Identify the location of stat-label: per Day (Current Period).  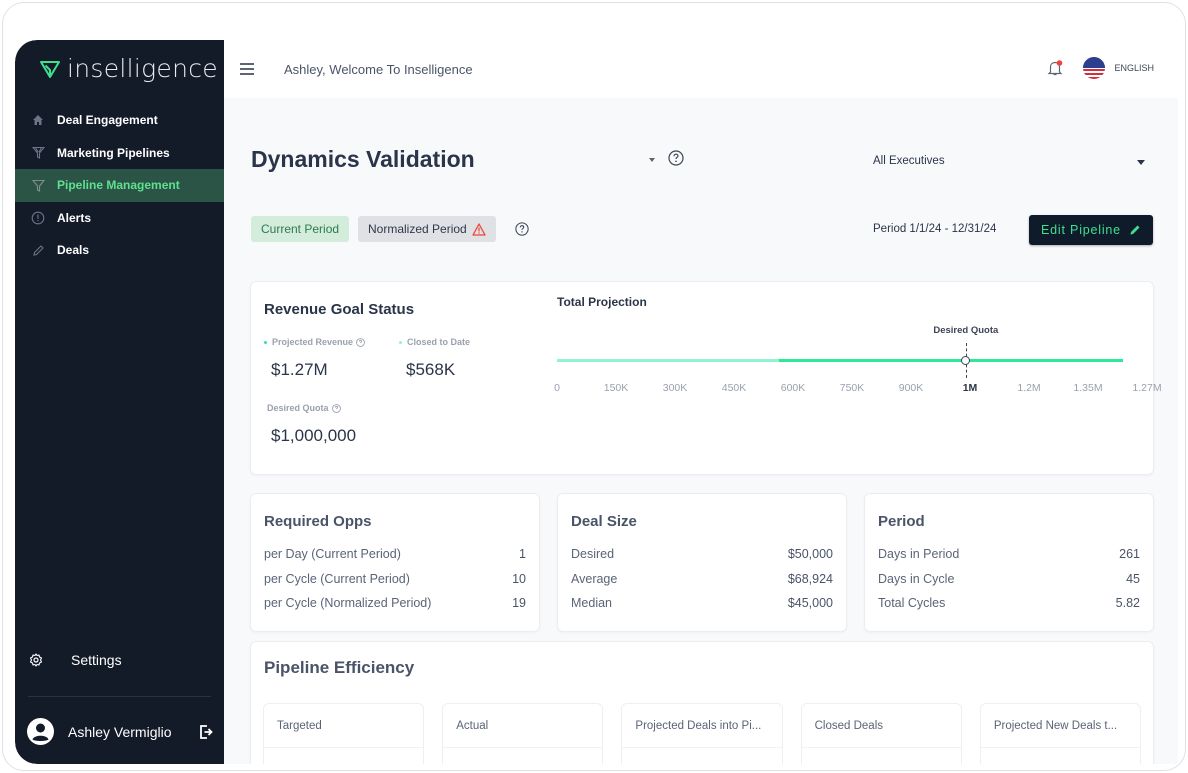
(332, 554).